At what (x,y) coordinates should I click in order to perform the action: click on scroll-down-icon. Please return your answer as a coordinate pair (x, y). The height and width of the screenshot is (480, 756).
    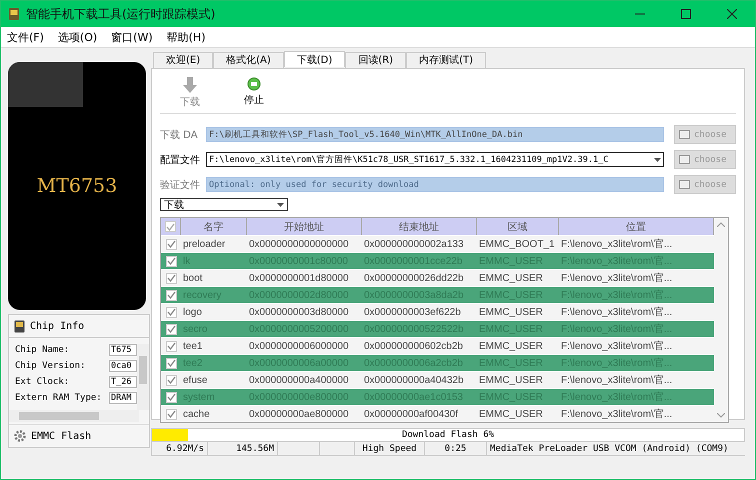
    Looking at the image, I should click on (721, 415).